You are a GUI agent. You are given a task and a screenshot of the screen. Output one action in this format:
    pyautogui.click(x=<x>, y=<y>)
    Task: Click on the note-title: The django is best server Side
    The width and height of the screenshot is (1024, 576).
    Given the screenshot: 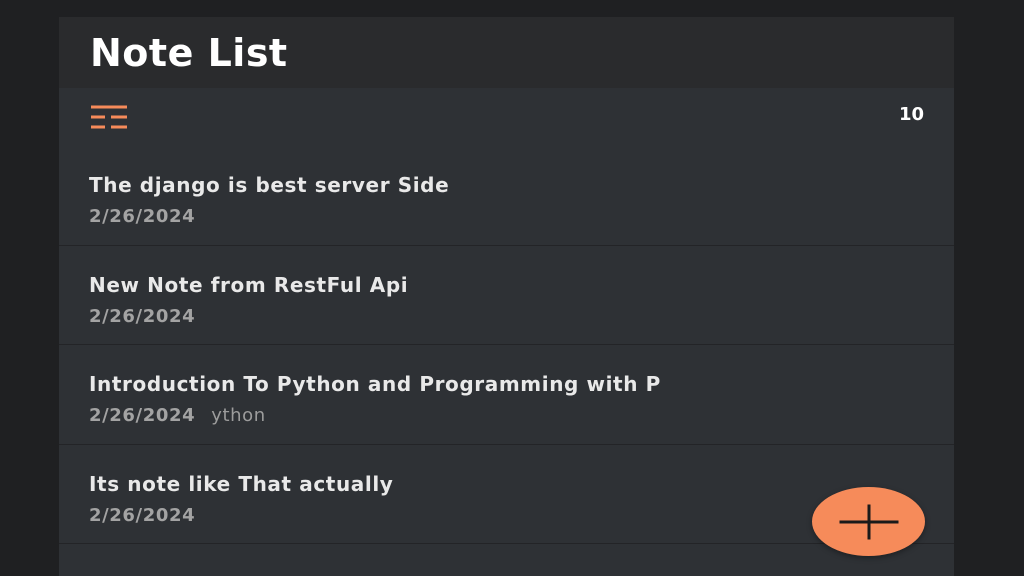 What is the action you would take?
    pyautogui.click(x=269, y=185)
    